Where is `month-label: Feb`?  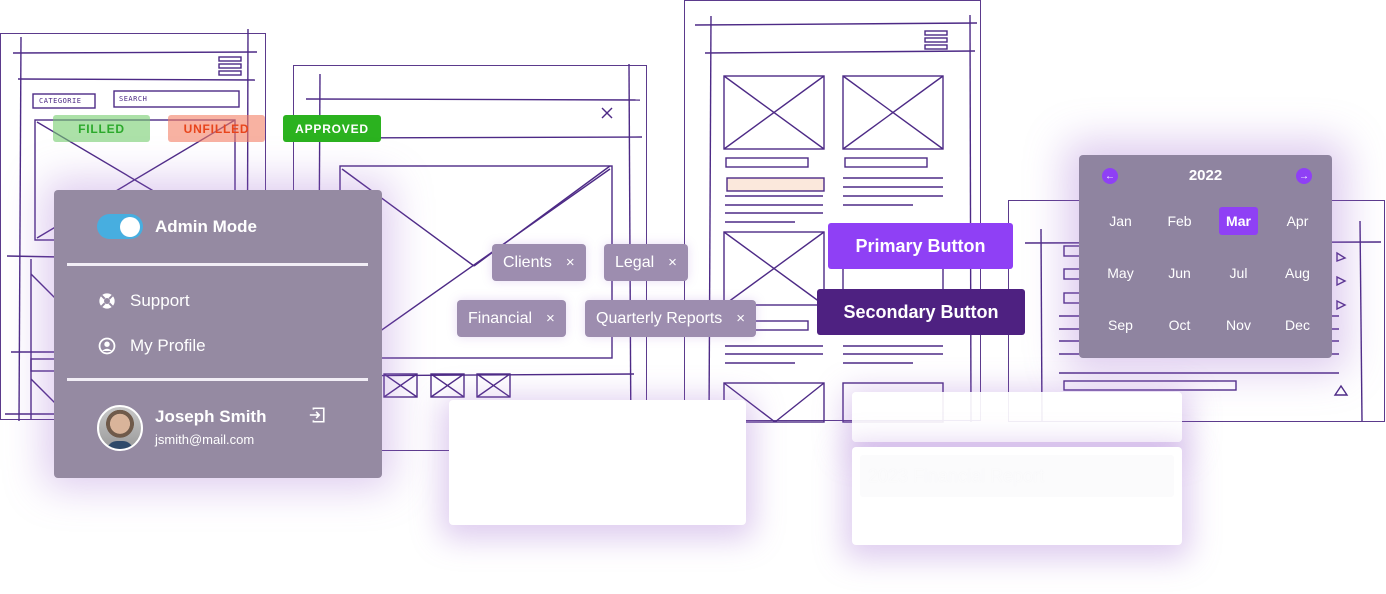 month-label: Feb is located at coordinates (1179, 221).